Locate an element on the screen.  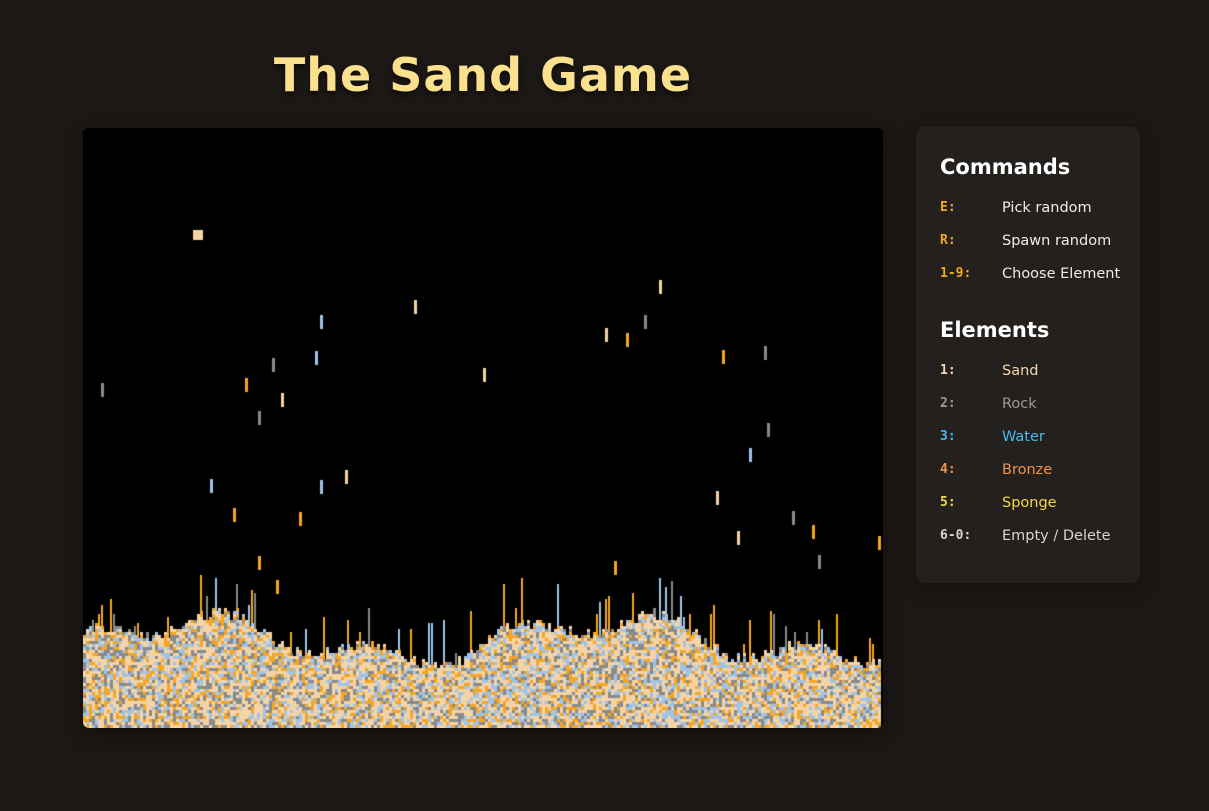
element-label: Rock is located at coordinates (1019, 403).